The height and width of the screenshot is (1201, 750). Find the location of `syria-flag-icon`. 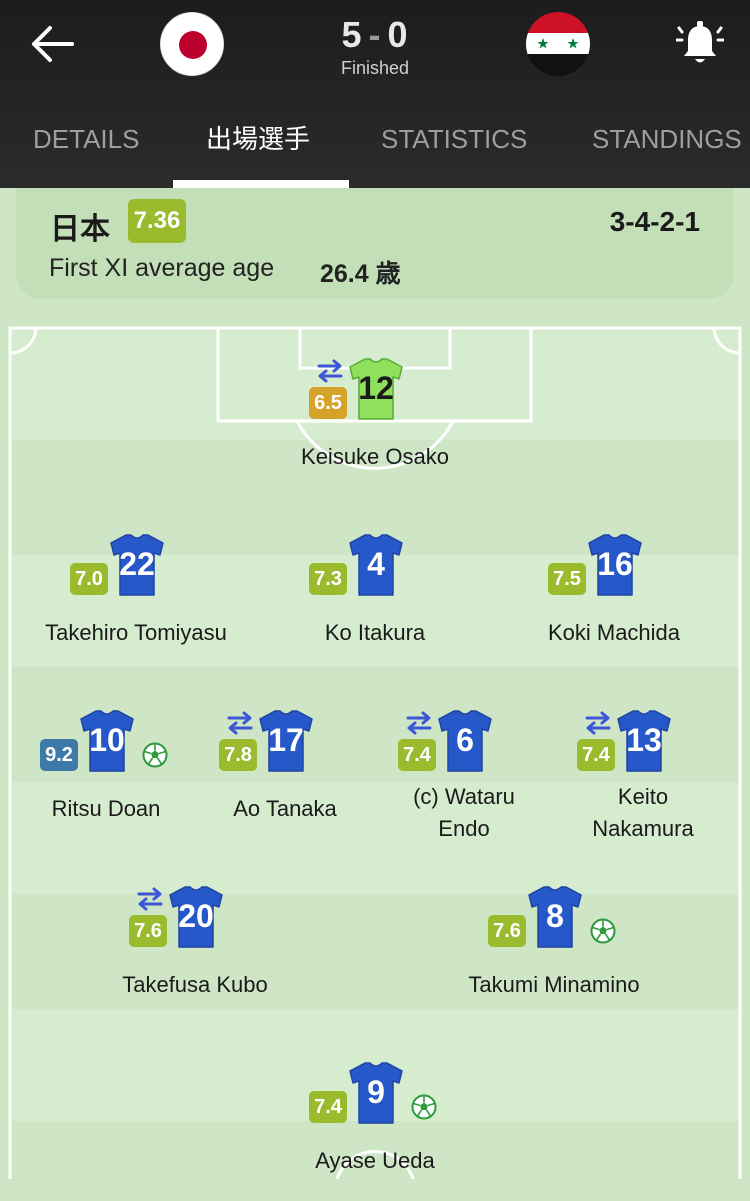

syria-flag-icon is located at coordinates (558, 43).